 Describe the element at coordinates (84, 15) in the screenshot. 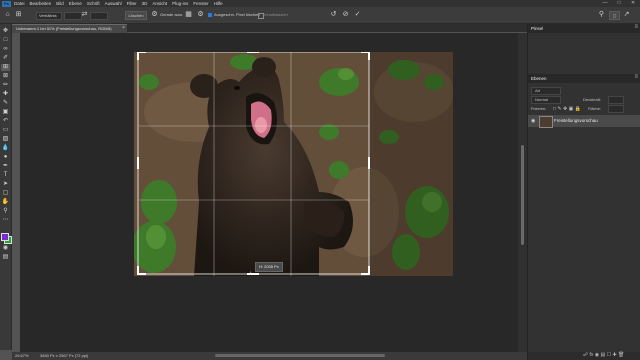

I see `swap-icon: ⇄` at that location.